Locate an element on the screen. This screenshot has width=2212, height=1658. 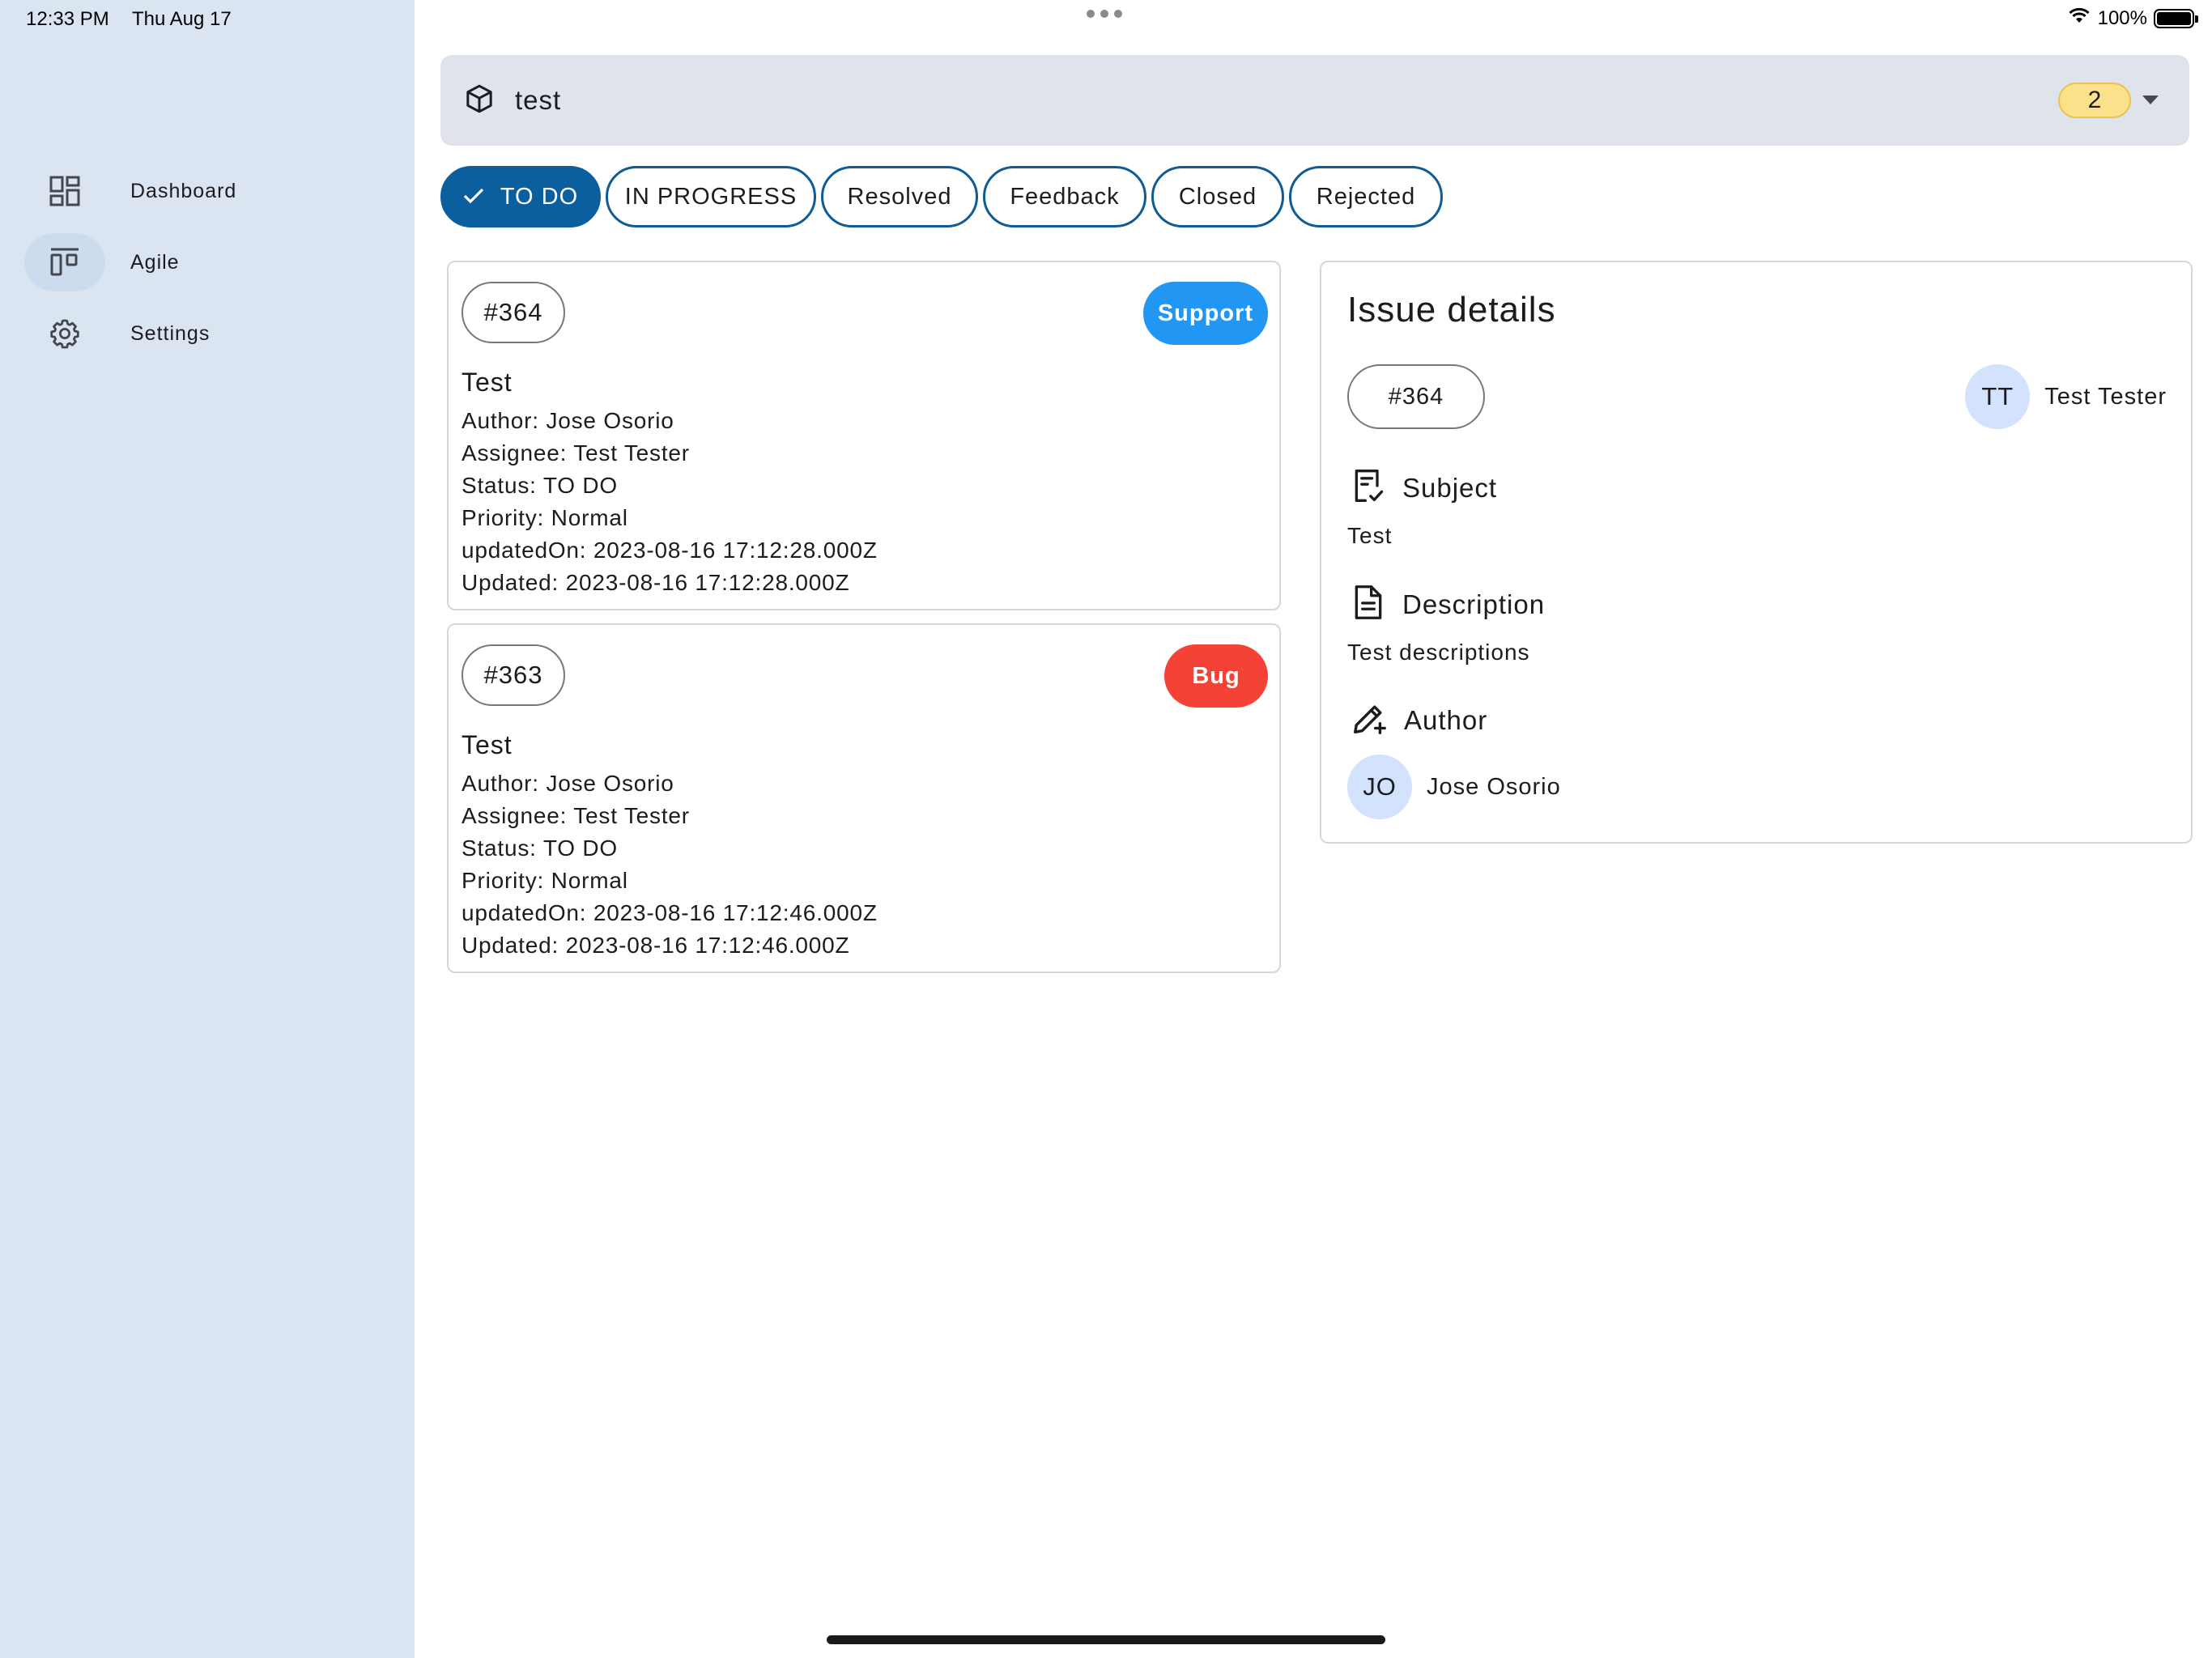
sidebar-item-dashboard: Dashboard is located at coordinates (203, 191).